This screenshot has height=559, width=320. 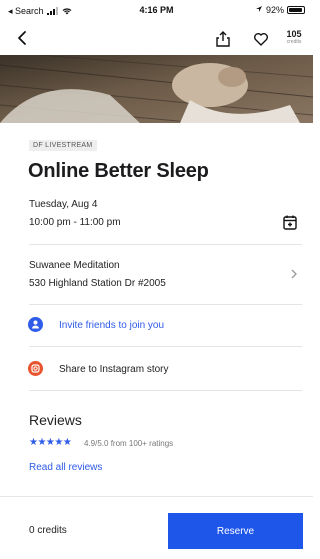 I want to click on event-category-tag: DF LIVESTREAM, so click(x=63, y=145).